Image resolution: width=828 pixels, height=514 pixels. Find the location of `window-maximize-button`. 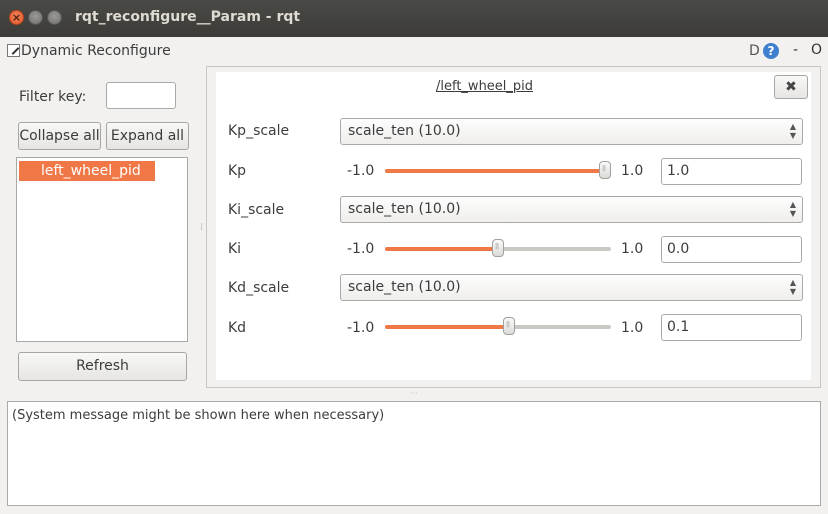

window-maximize-button is located at coordinates (54, 17).